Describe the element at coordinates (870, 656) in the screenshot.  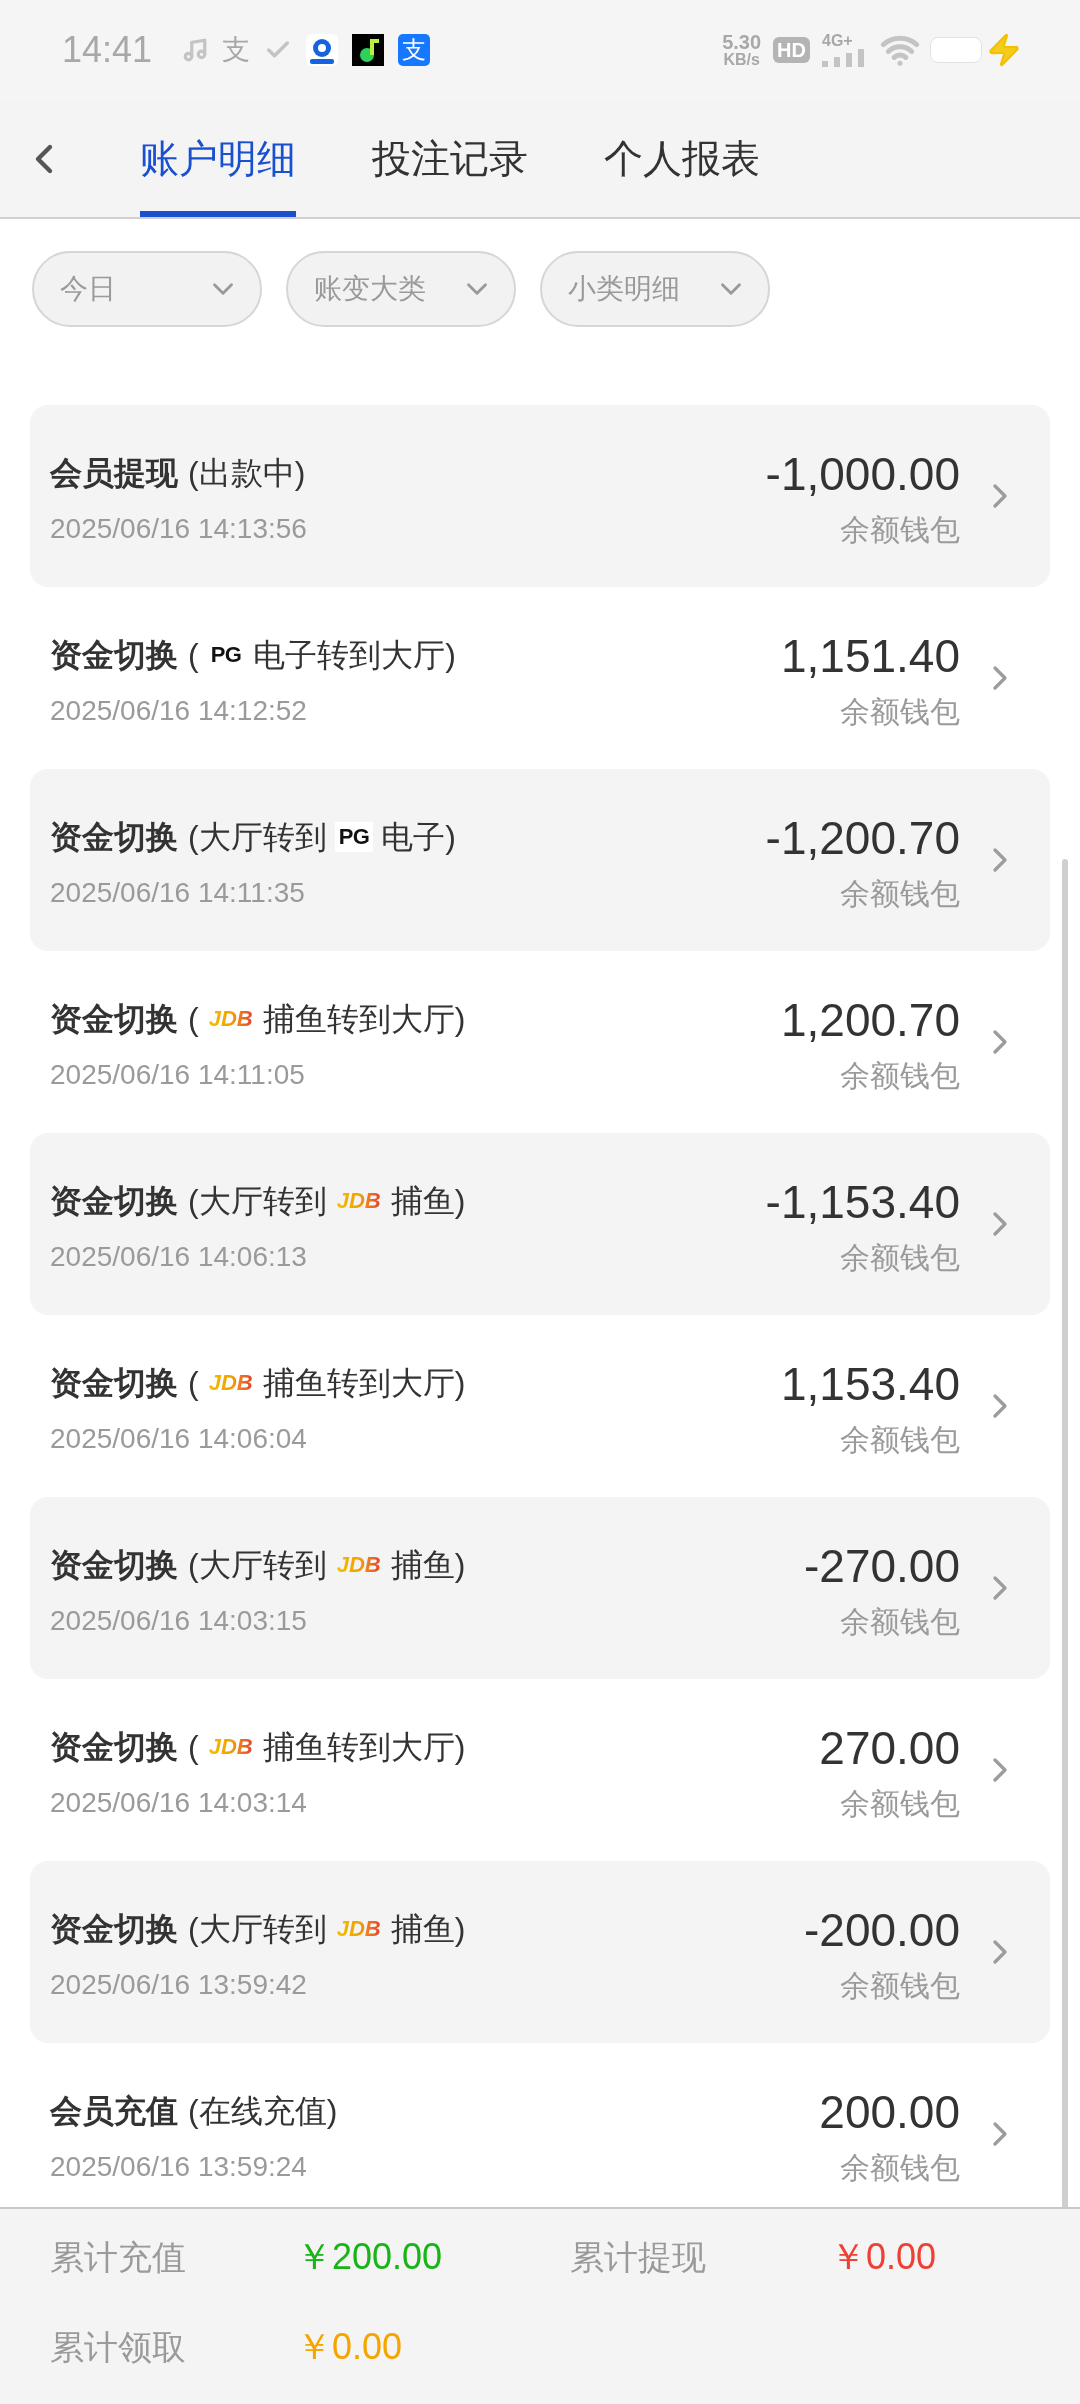
I see `transaction-amount: 1,151.40` at that location.